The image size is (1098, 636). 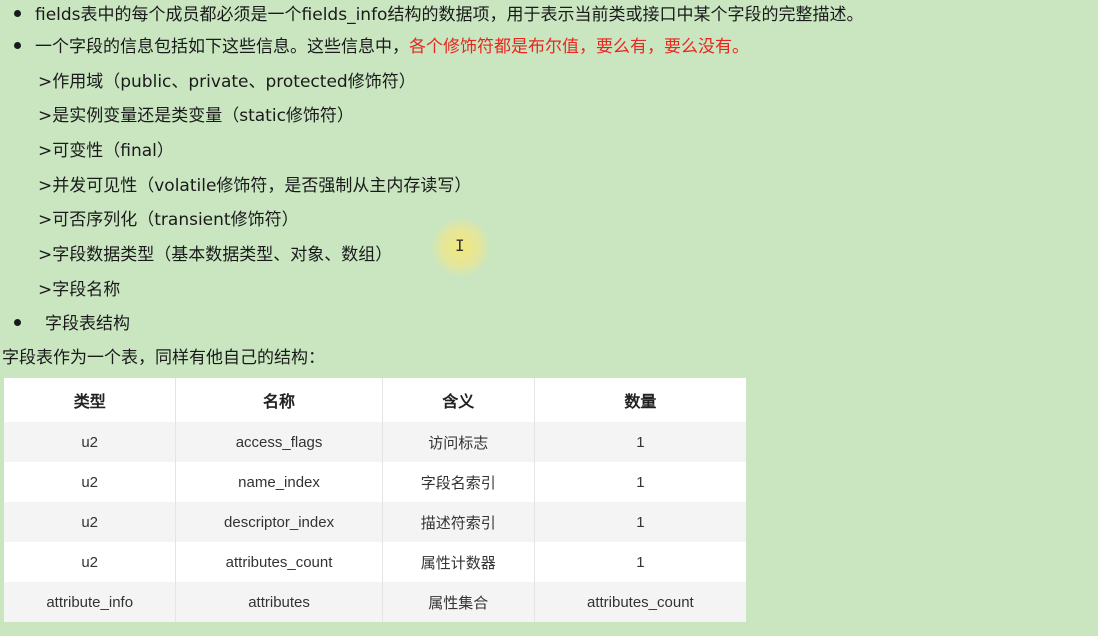 I want to click on highlighted-text: 各个修饰符都是布尔值，要么有，要么没有。, so click(x=579, y=47).